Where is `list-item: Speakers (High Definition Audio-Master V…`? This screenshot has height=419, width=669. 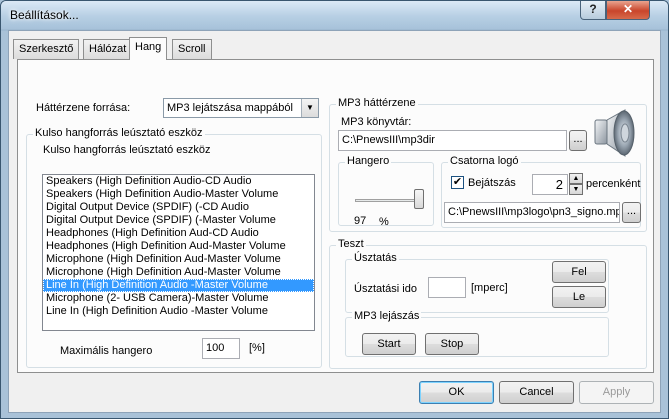
list-item: Speakers (High Definition Audio-Master V… is located at coordinates (178, 194).